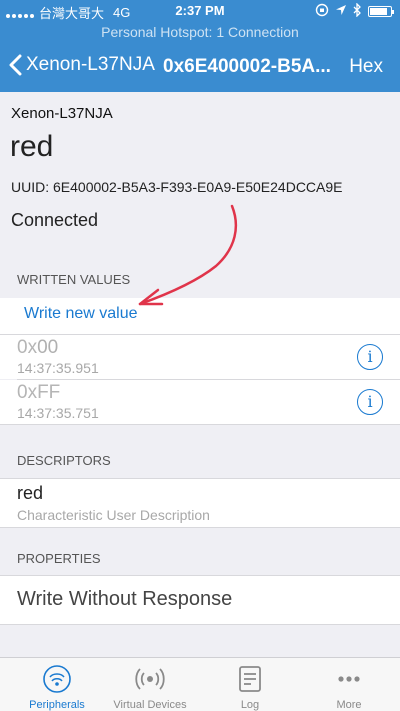 The width and height of the screenshot is (400, 711). I want to click on log-icon, so click(250, 679).